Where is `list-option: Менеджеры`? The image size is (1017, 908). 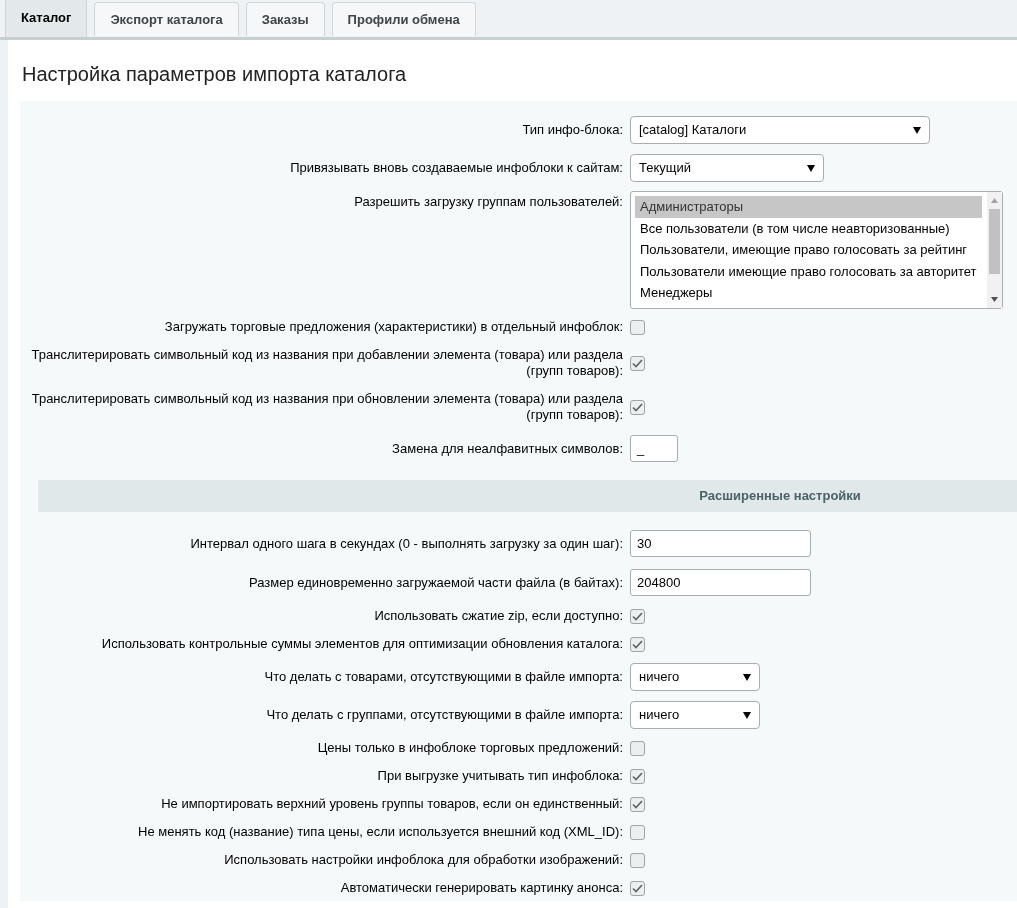
list-option: Менеджеры is located at coordinates (808, 293).